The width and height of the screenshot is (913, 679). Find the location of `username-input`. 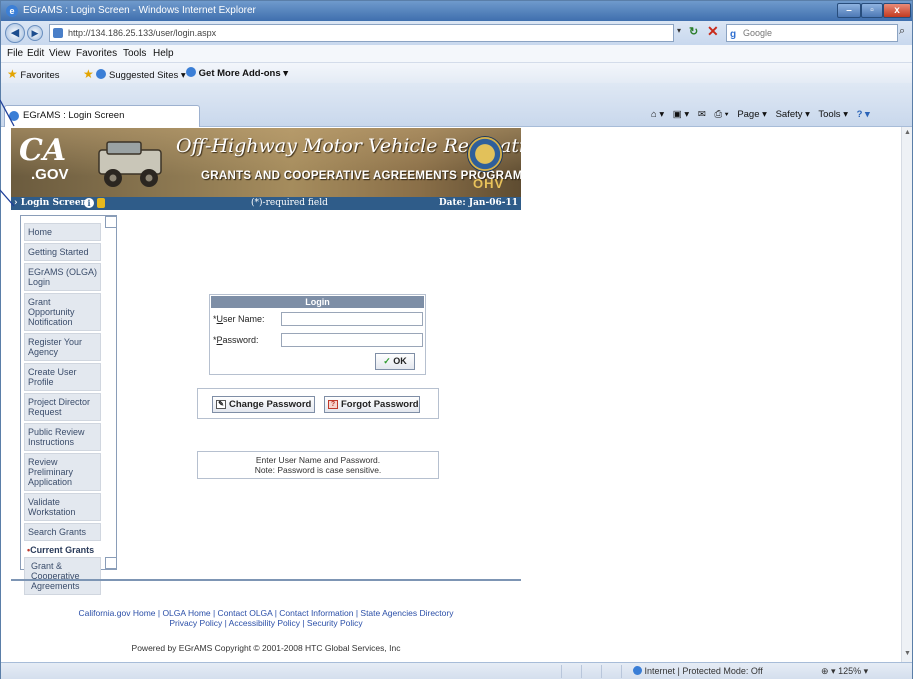

username-input is located at coordinates (352, 319).